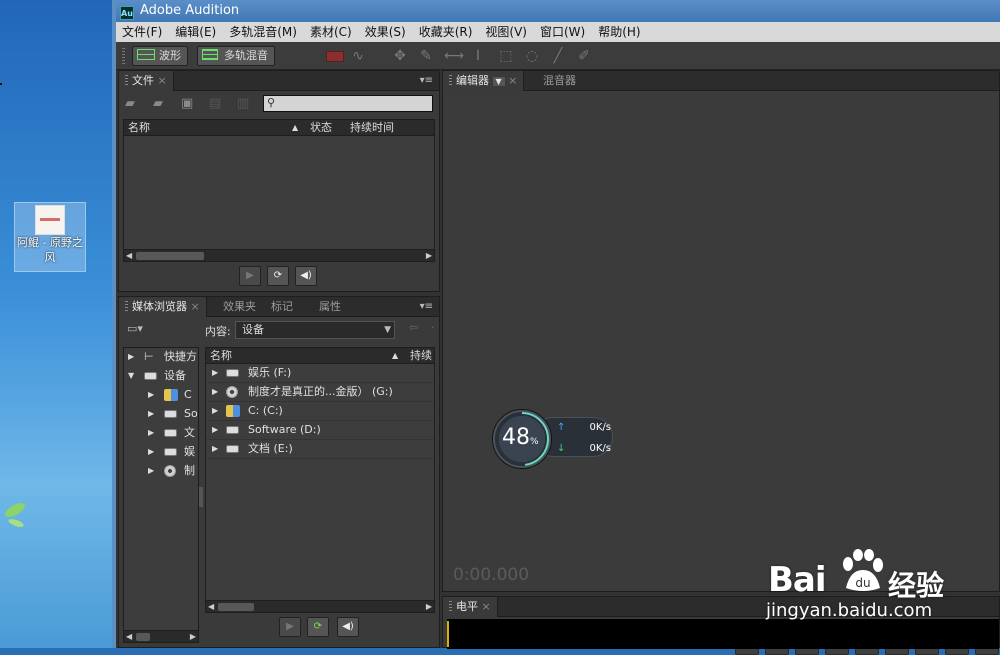  Describe the element at coordinates (506, 56) in the screenshot. I see `marquee-tool-icon: ⬚` at that location.